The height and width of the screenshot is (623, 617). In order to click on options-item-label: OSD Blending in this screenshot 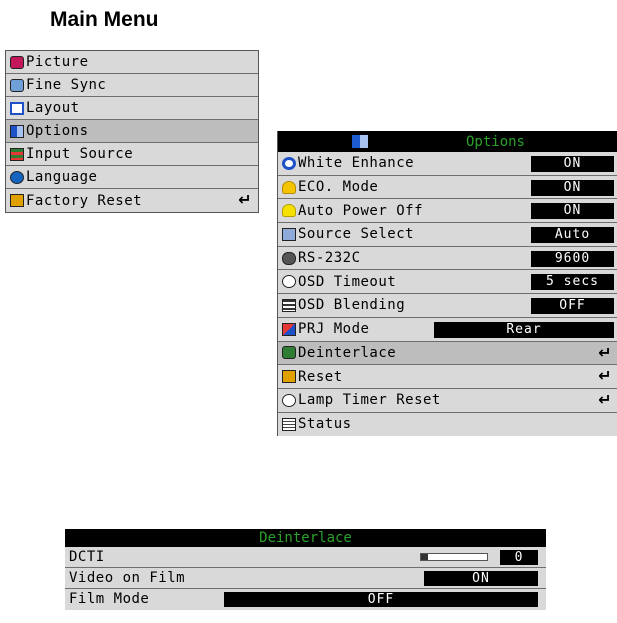, I will do `click(352, 305)`.